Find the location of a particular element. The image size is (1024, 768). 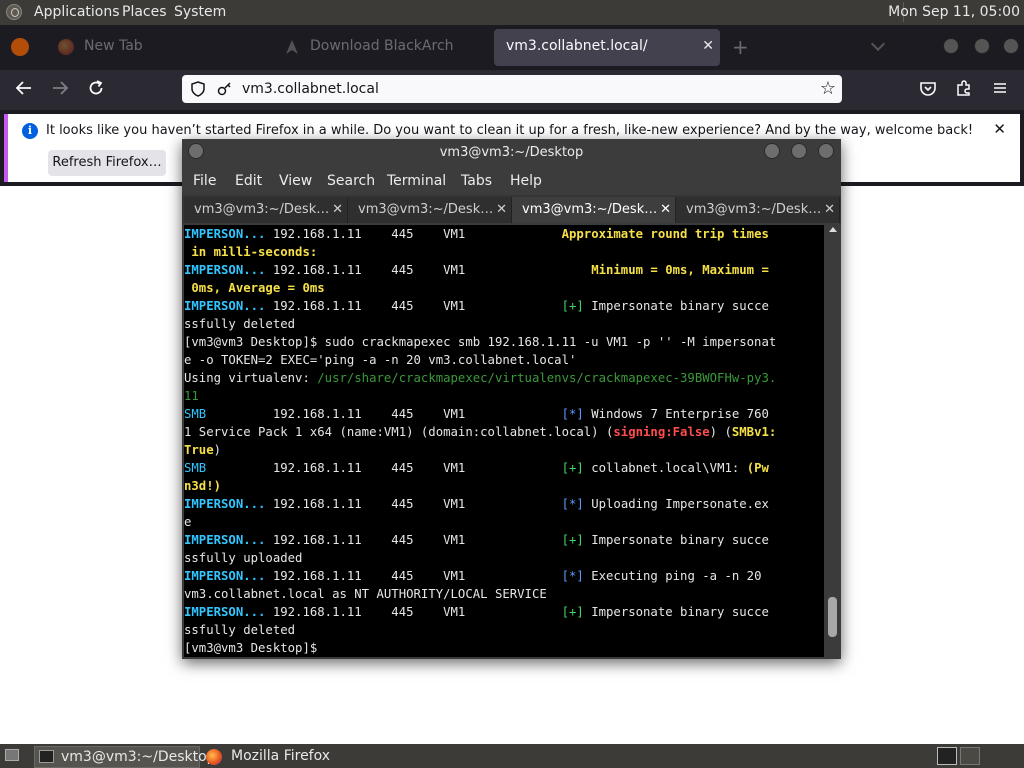

back-button is located at coordinates (24, 90).